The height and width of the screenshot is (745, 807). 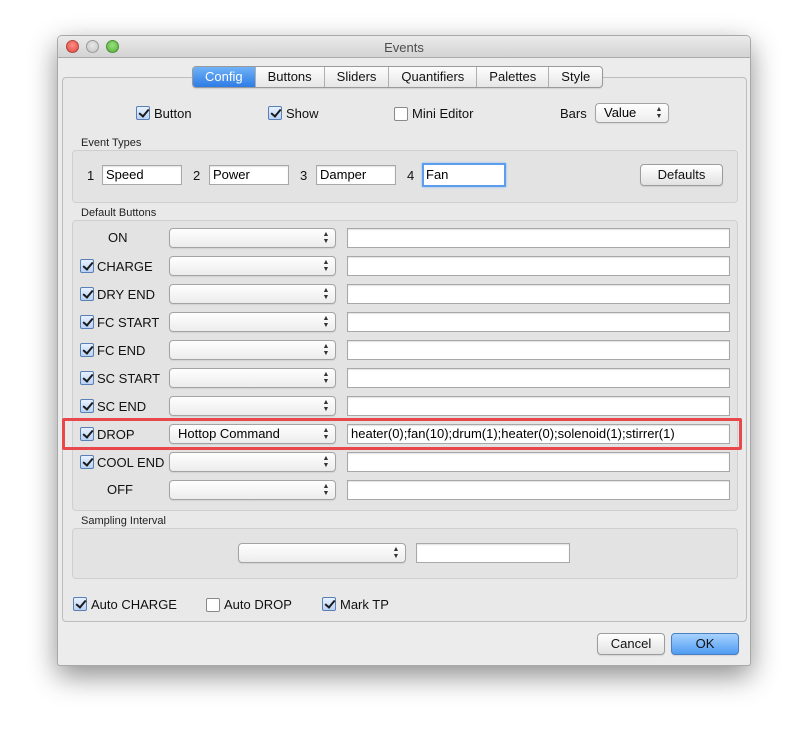 What do you see at coordinates (87, 378) in the screenshot?
I see `sc-start-checkbox` at bounding box center [87, 378].